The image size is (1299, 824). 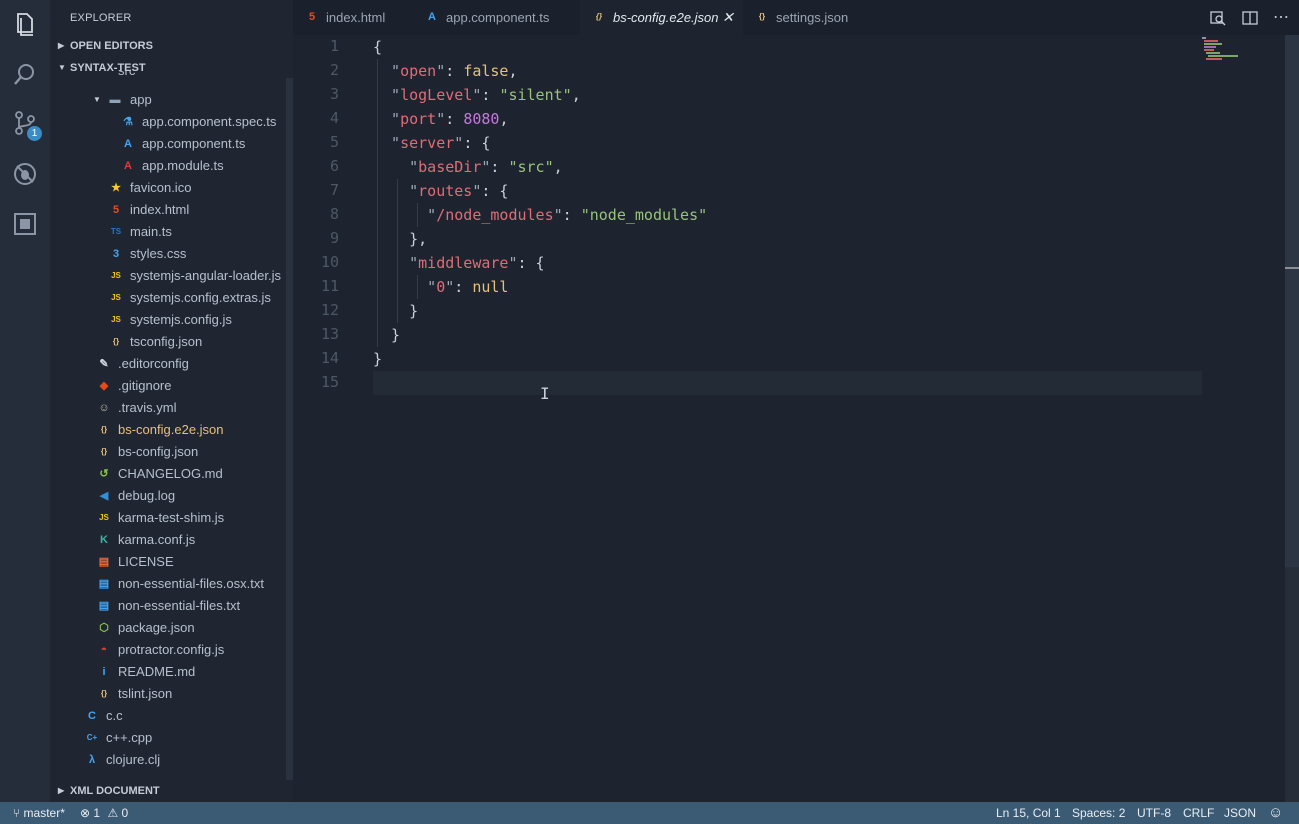 I want to click on code-line: },, so click(x=400, y=239).